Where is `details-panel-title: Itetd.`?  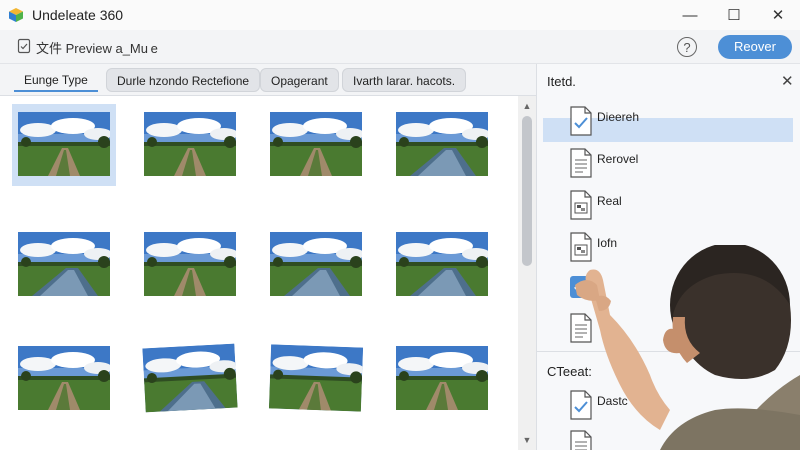 details-panel-title: Itetd. is located at coordinates (561, 81).